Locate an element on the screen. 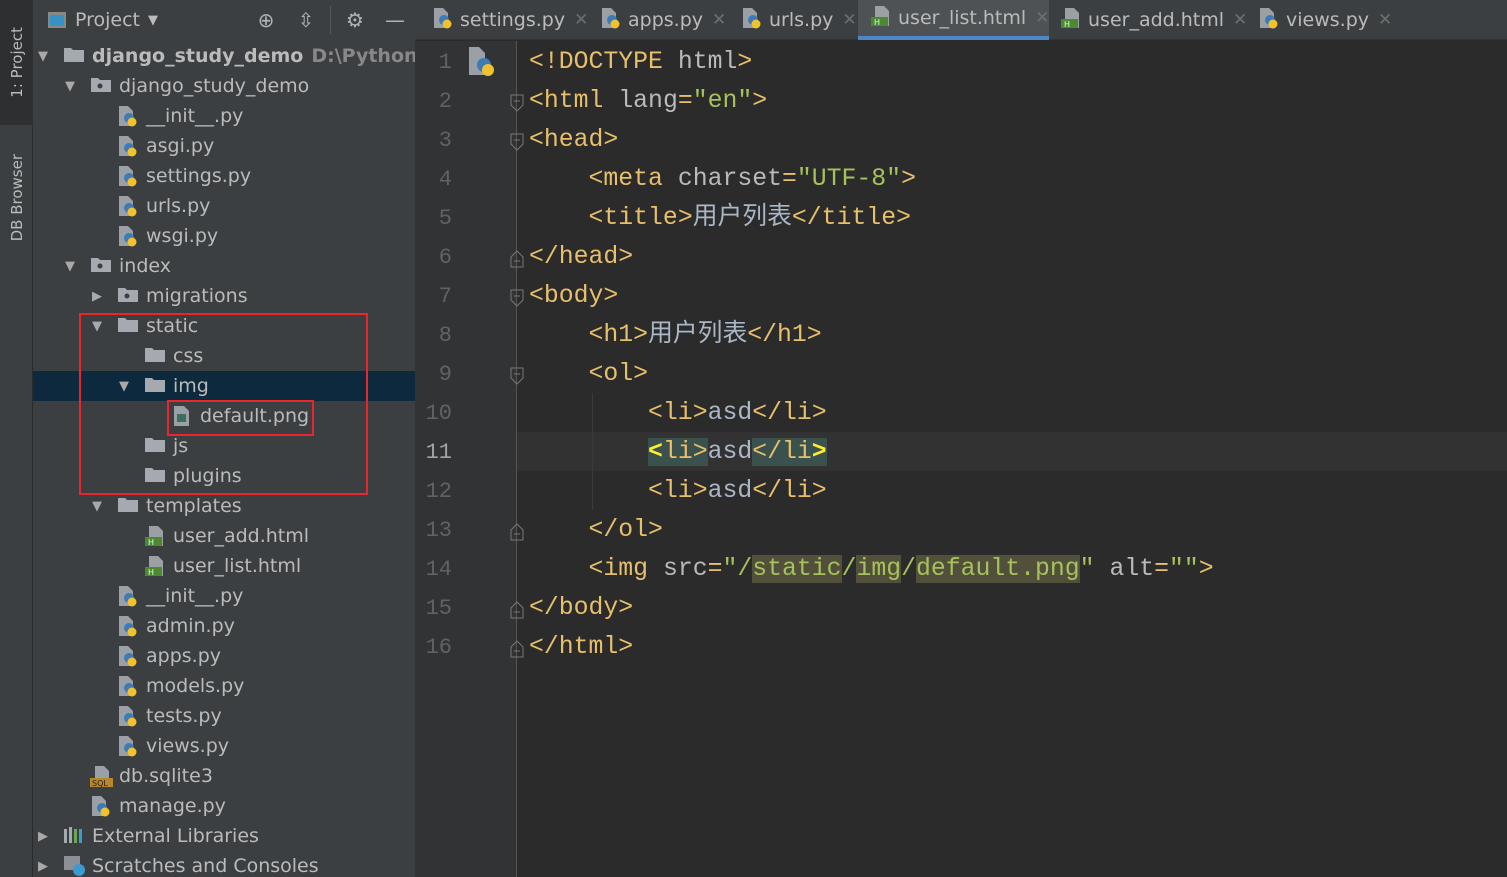 This screenshot has width=1507, height=877. line-number: 10 is located at coordinates (438, 413).